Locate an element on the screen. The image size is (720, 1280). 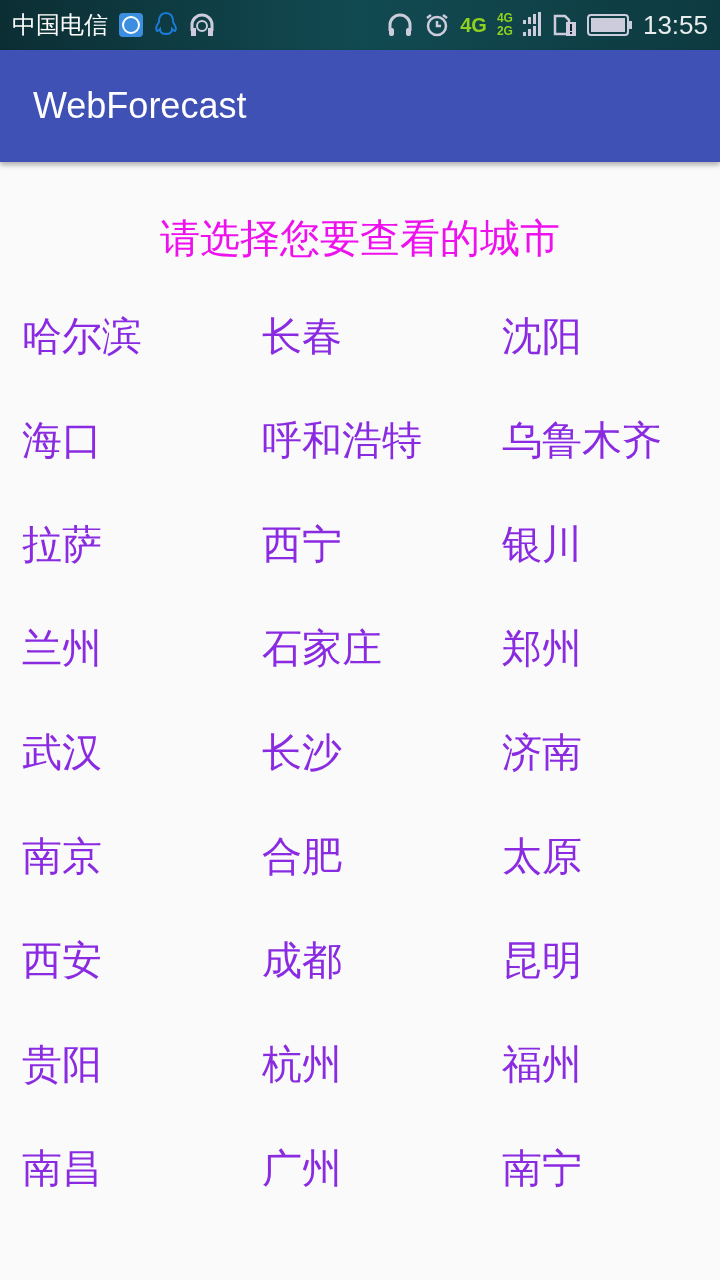
city-link: 长春 is located at coordinates (302, 336).